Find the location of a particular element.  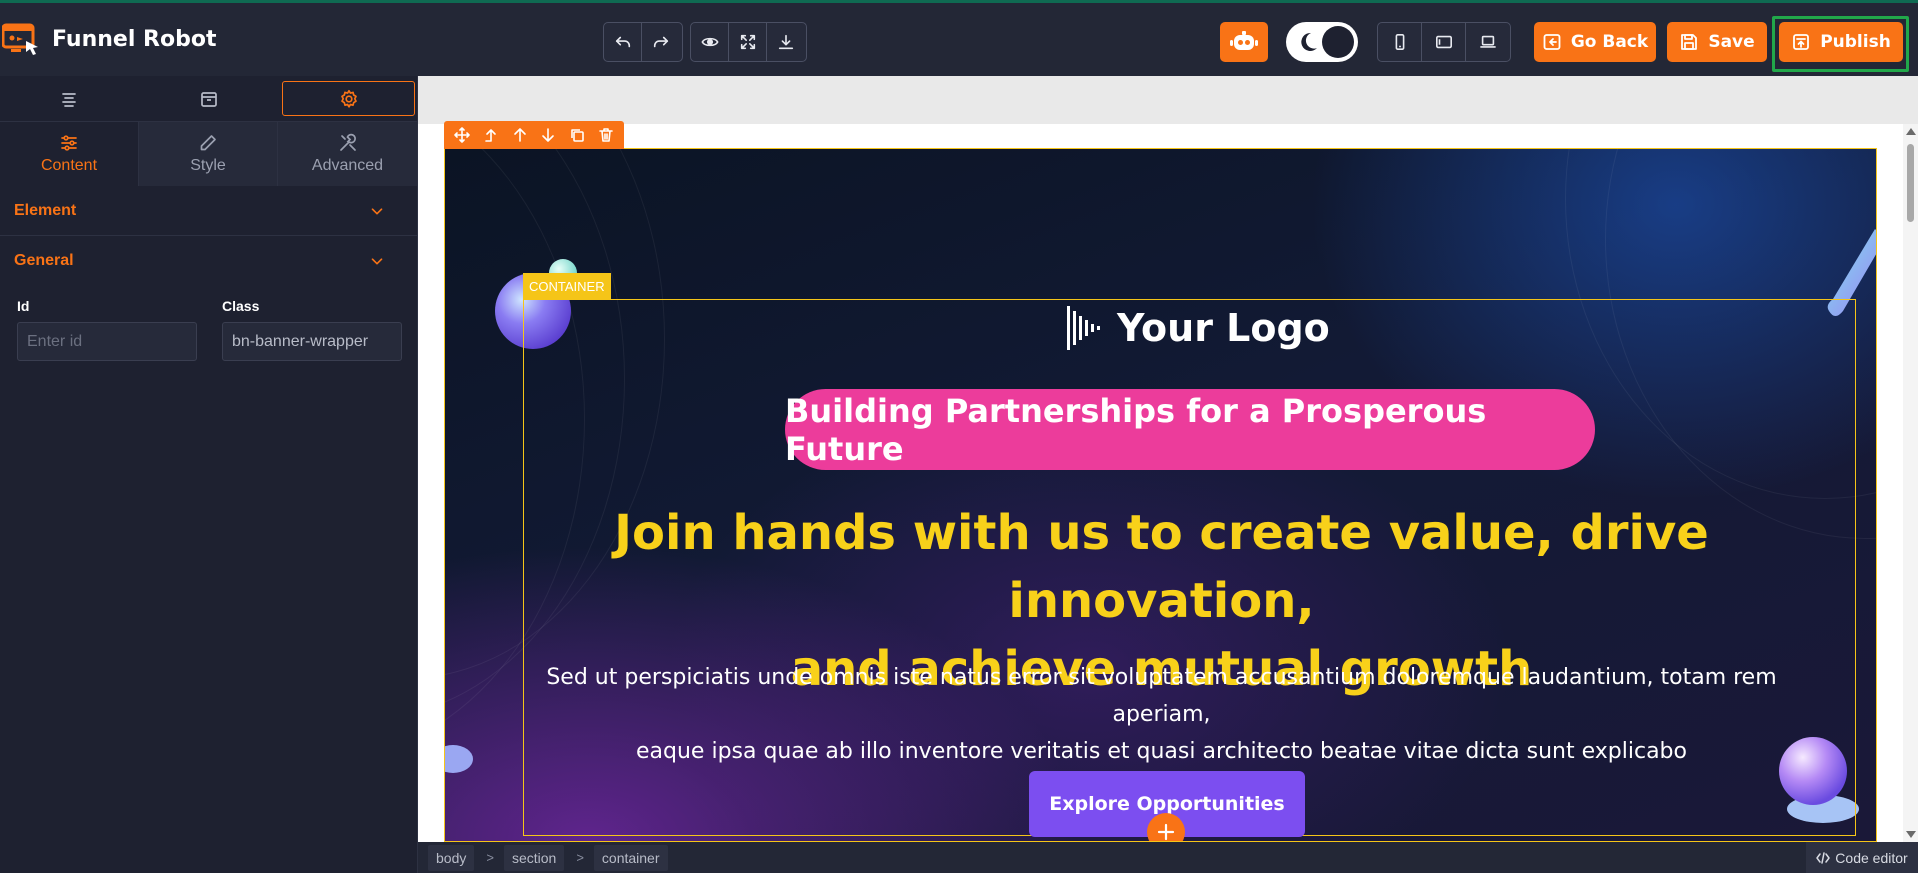

eye-icon is located at coordinates (709, 42).